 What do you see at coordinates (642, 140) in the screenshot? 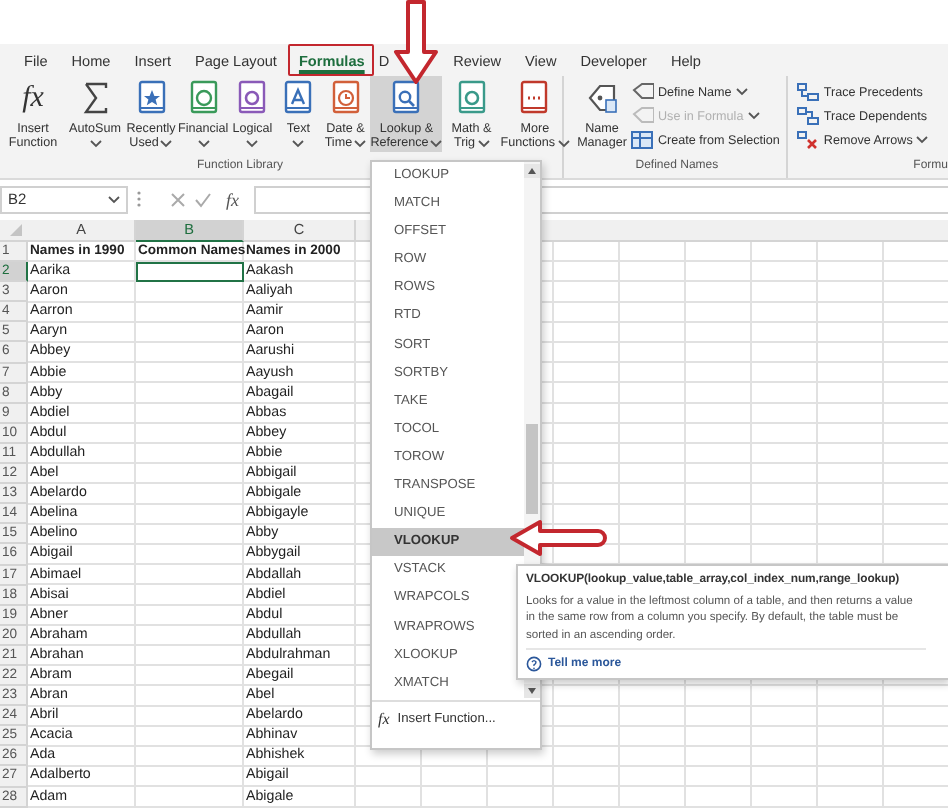
I see `table-icon` at bounding box center [642, 140].